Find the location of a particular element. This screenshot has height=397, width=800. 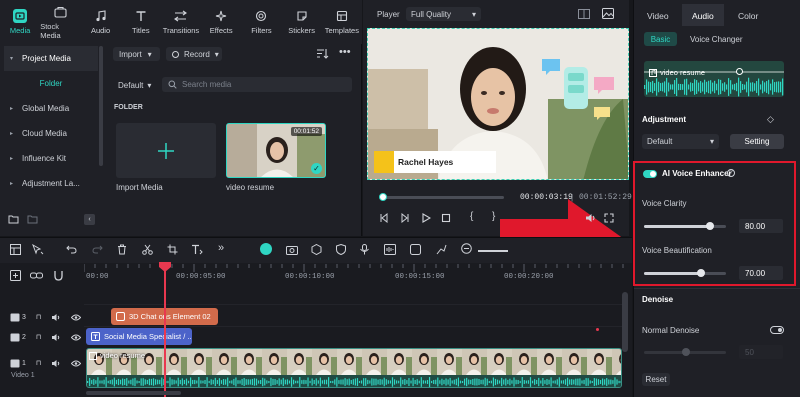

fullscreen-icon is located at coordinates (609, 218).